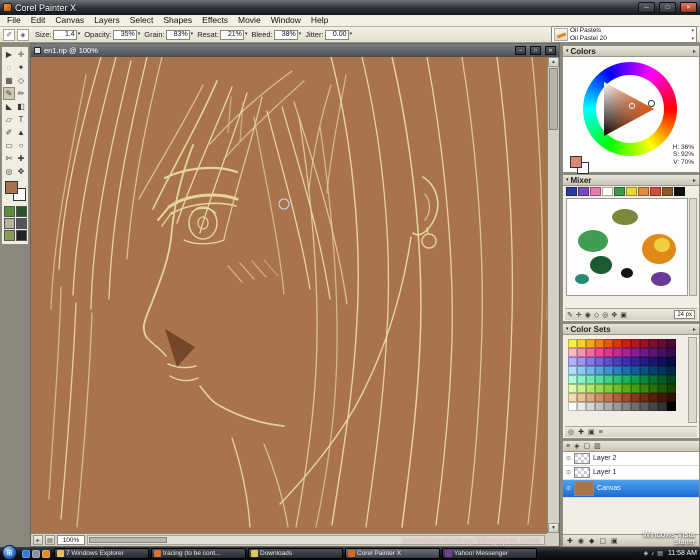 This screenshot has height=560, width=700. Describe the element at coordinates (9, 145) in the screenshot. I see `rect-shape-tool: ▭` at that location.